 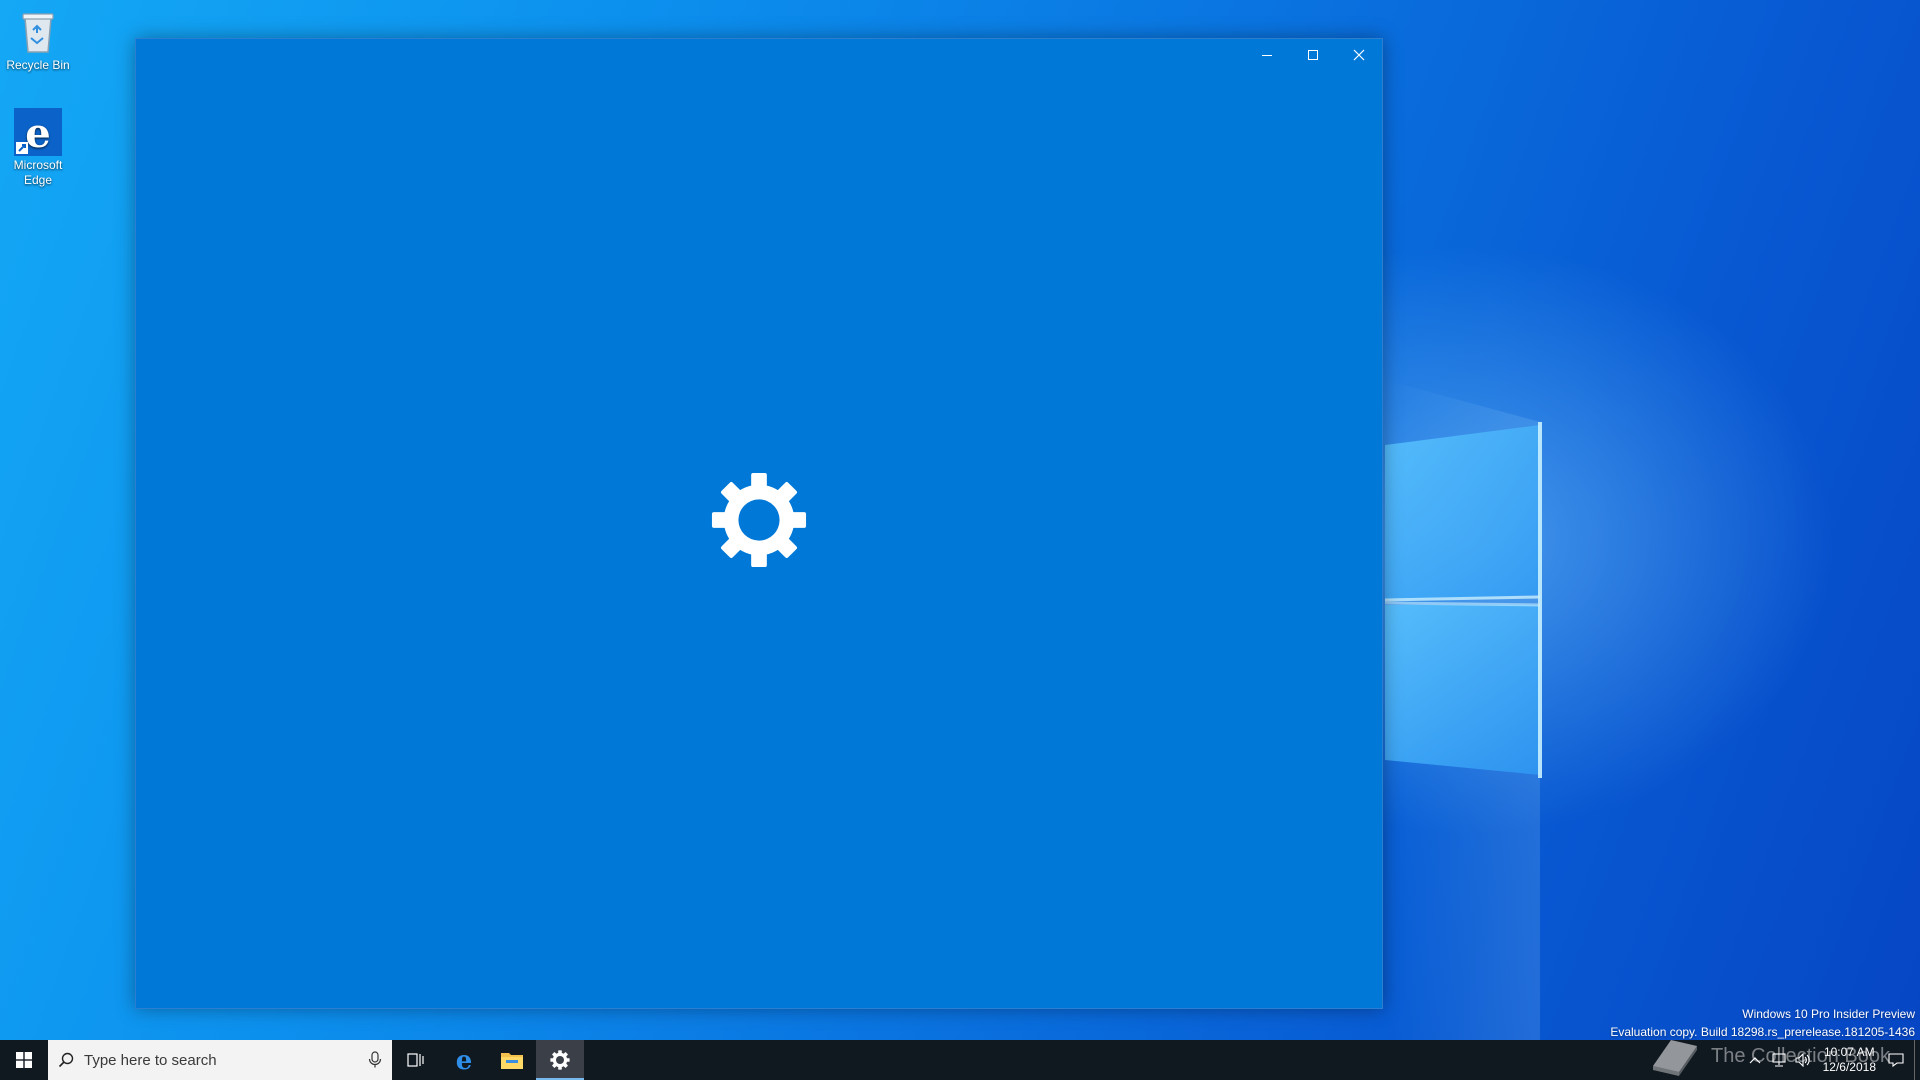 I want to click on taskbar: Type here to search e 10:07 AM 12/6/2018, so click(x=960, y=1060).